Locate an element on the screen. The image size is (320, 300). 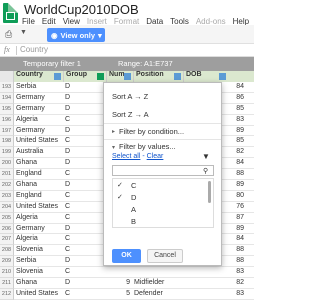
print-icon: ⎙ is located at coordinates (8, 34).